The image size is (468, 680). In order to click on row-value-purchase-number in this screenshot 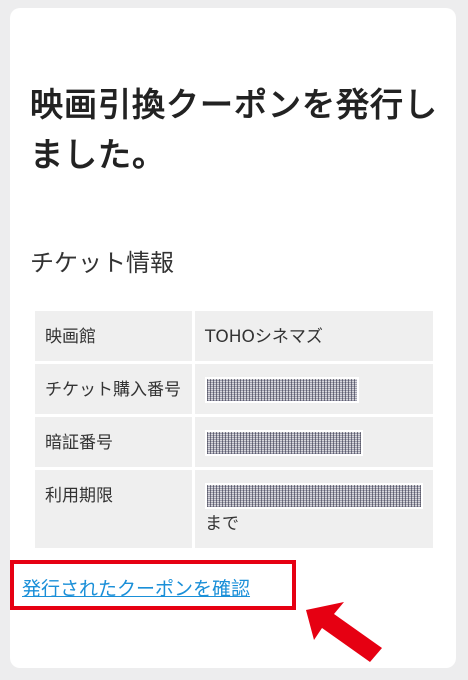, I will do `click(314, 389)`.